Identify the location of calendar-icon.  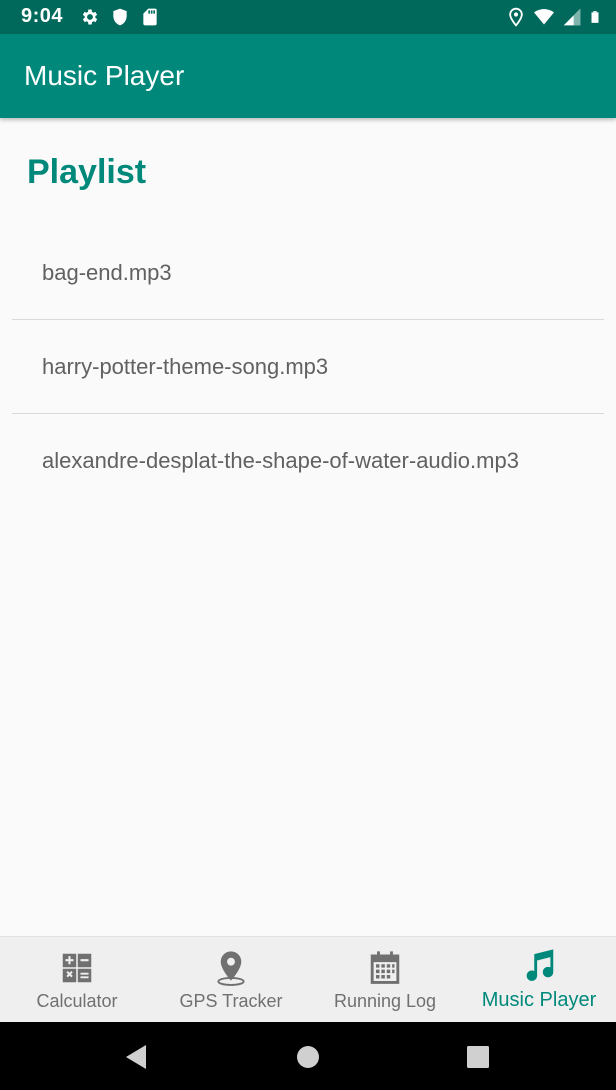
(385, 967).